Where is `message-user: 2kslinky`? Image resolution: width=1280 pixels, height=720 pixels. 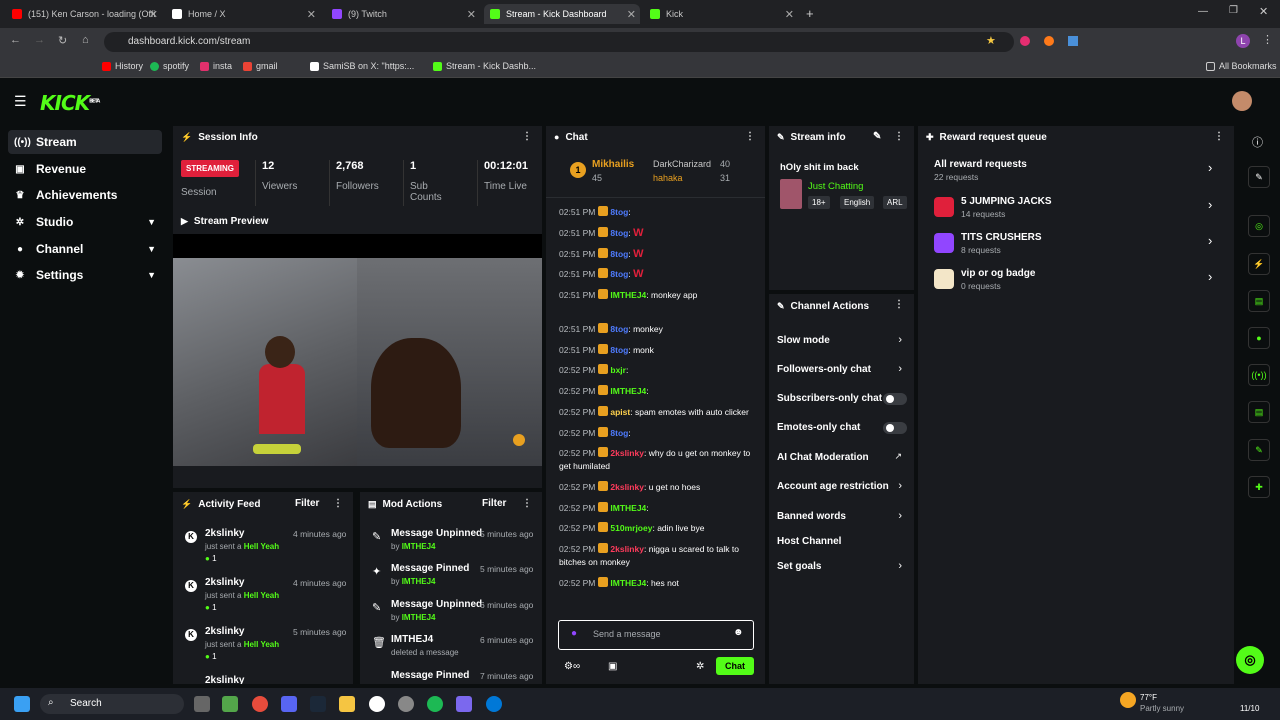 message-user: 2kslinky is located at coordinates (627, 549).